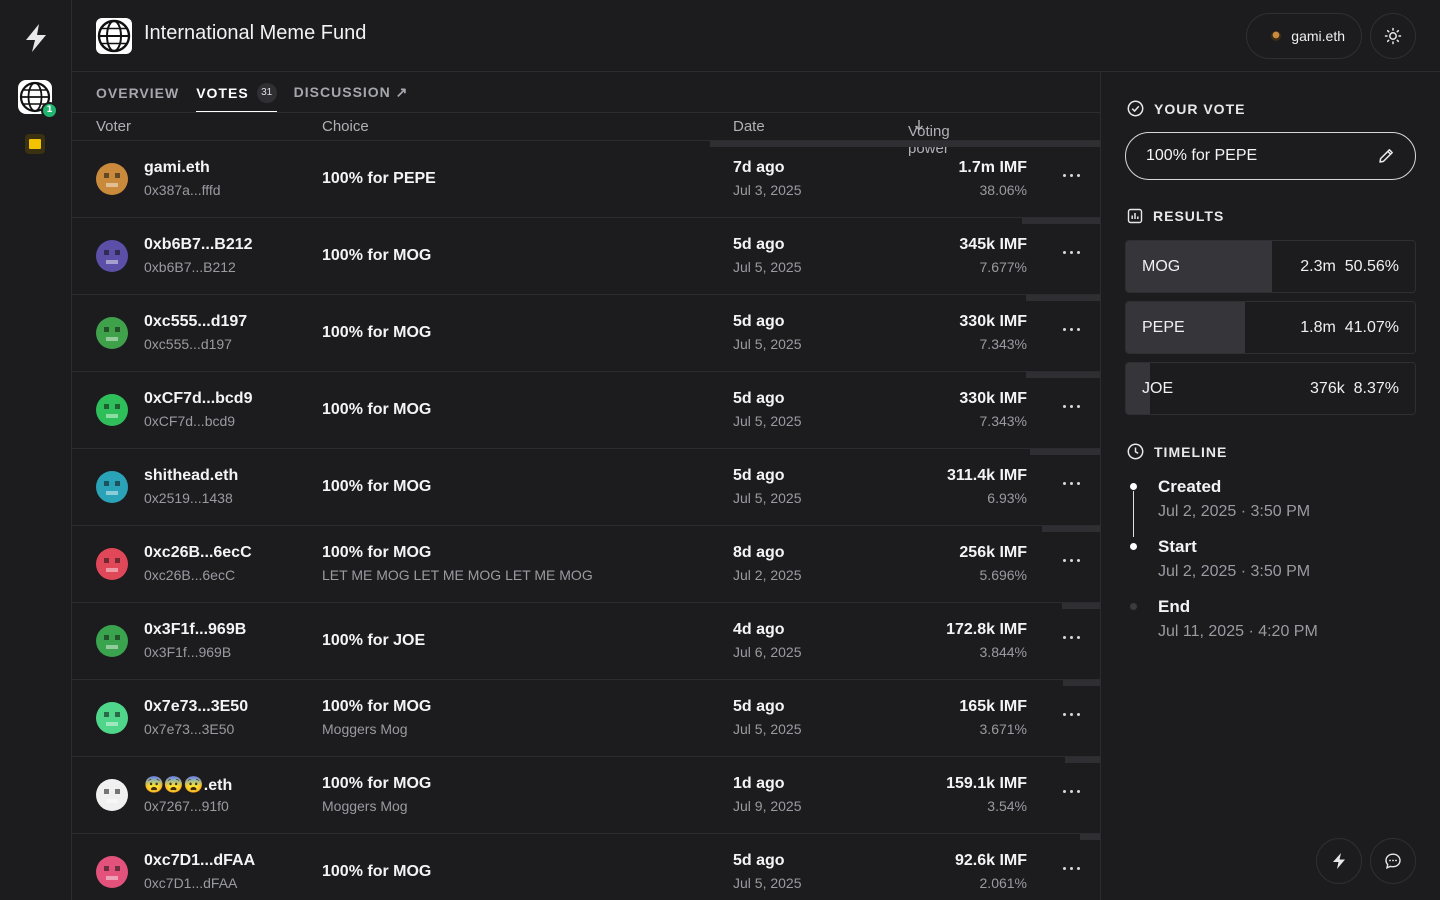 This screenshot has width=1440, height=900. I want to click on tab-label: VOTES, so click(222, 92).